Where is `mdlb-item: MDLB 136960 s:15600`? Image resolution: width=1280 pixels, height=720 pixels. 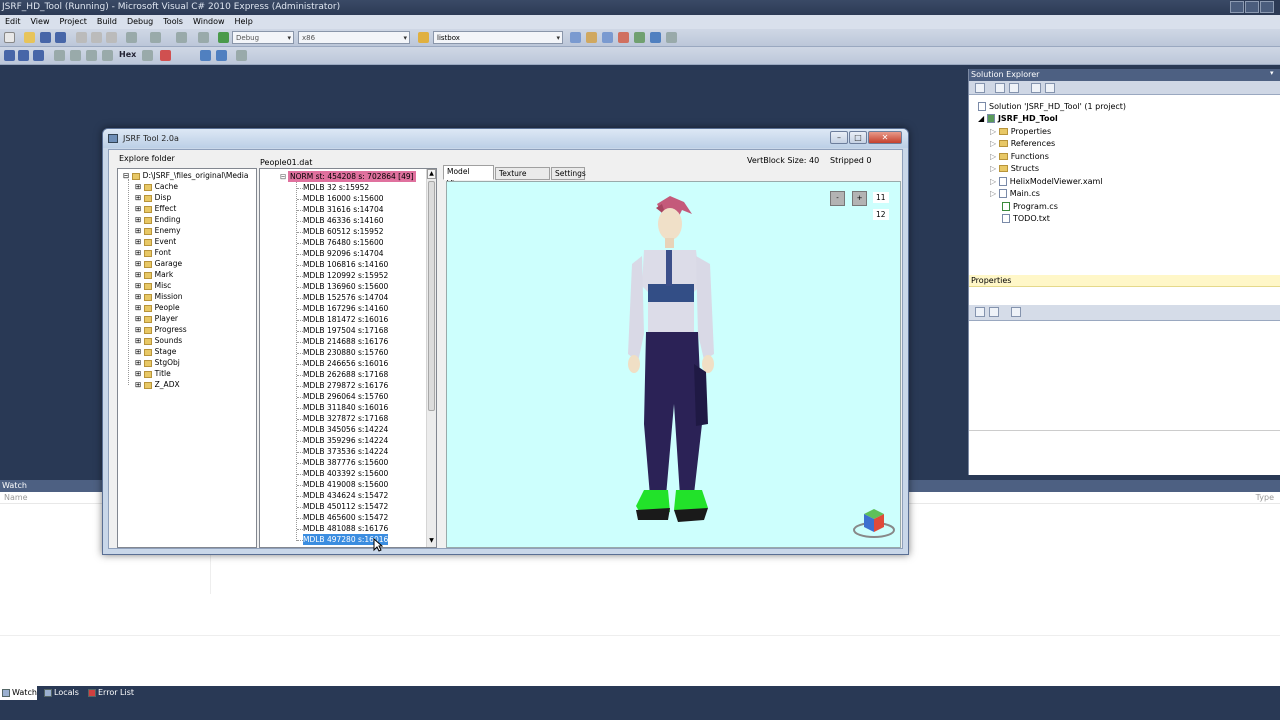
mdlb-item: MDLB 136960 s:15600 is located at coordinates (345, 286).